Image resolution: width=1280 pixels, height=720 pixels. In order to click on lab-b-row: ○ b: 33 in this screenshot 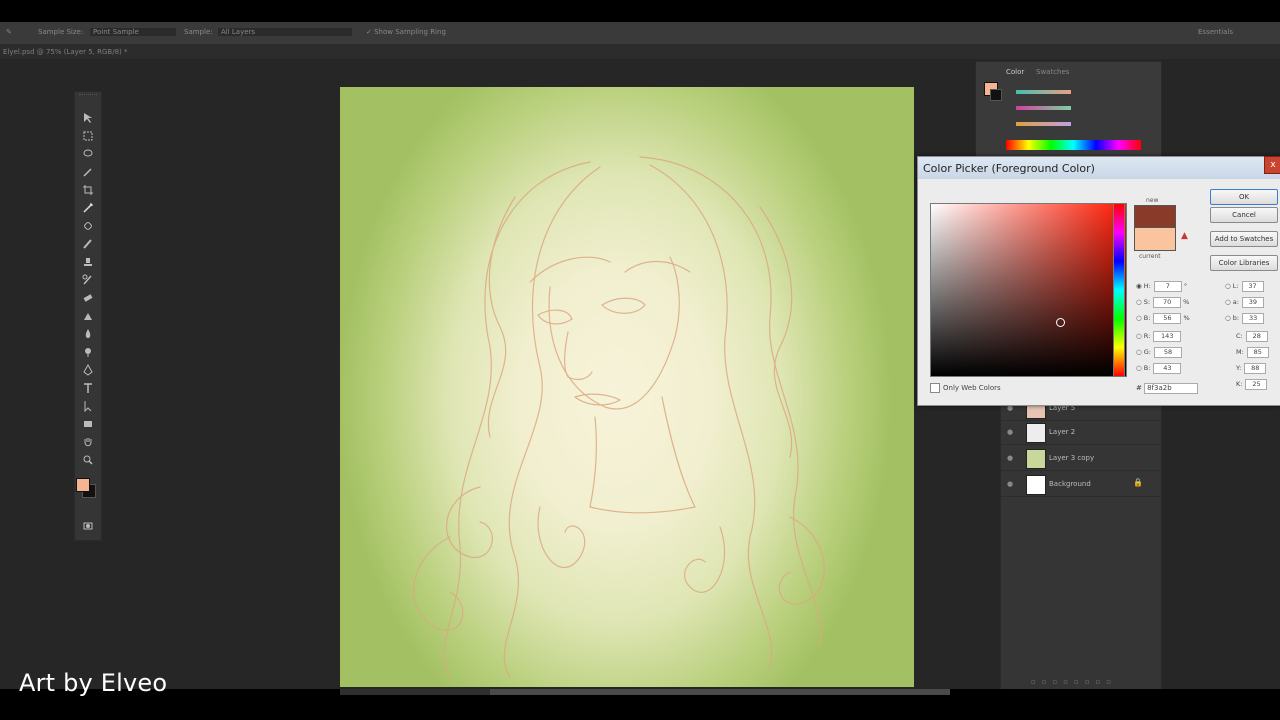, I will do `click(1245, 318)`.